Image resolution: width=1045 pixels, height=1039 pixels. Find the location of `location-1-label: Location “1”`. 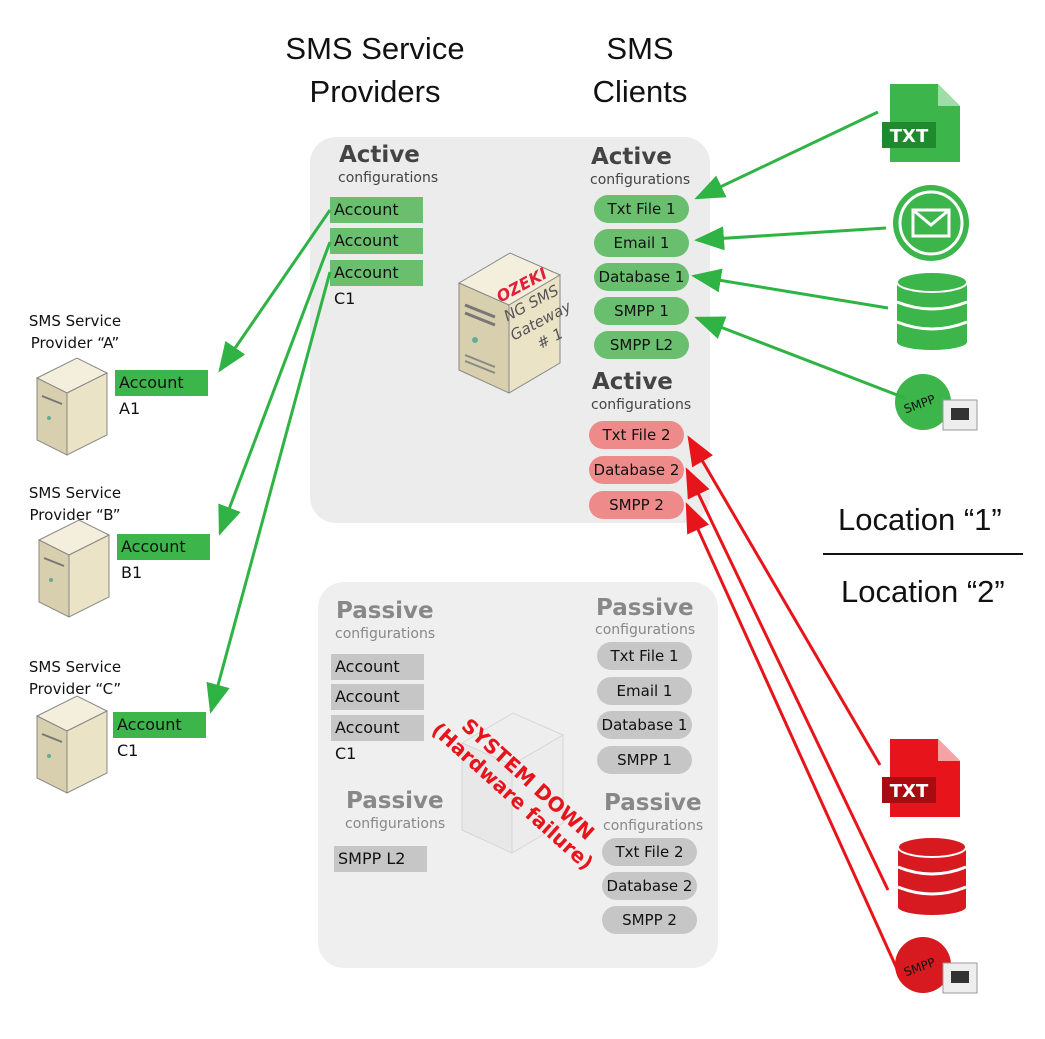

location-1-label: Location “1” is located at coordinates (920, 519).